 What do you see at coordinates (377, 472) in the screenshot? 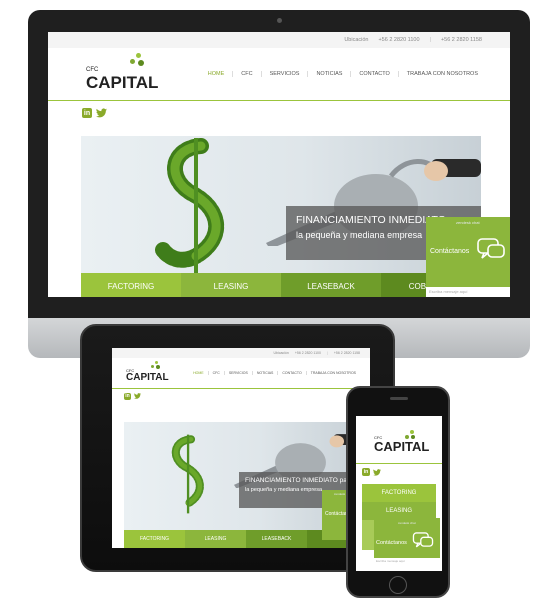
I see `phone-twitter-icon` at bounding box center [377, 472].